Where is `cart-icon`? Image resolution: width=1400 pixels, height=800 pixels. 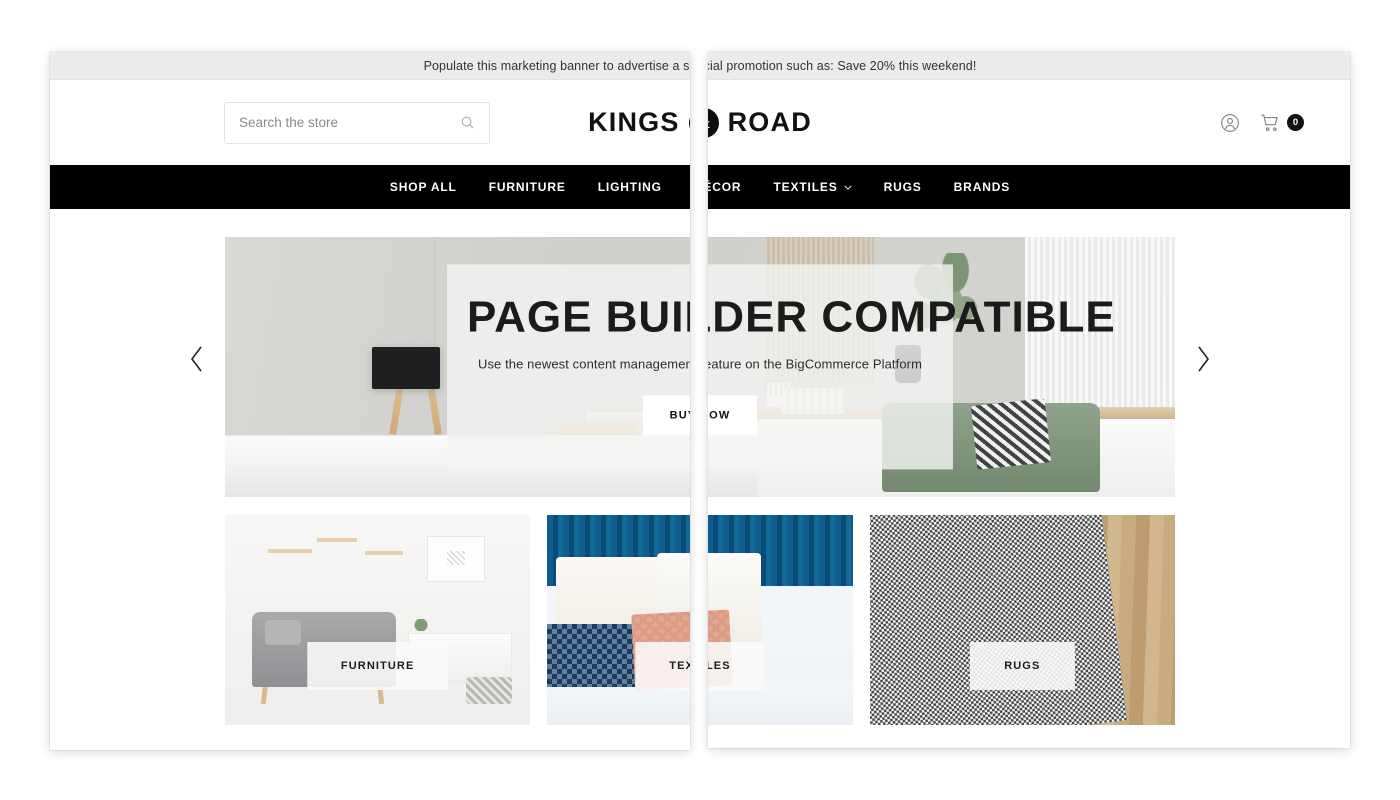
cart-icon is located at coordinates (1270, 123).